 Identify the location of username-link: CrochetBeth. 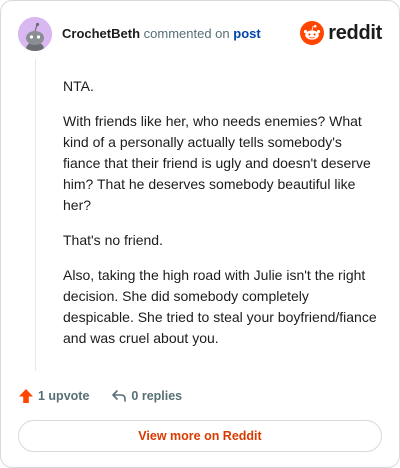
(101, 33).